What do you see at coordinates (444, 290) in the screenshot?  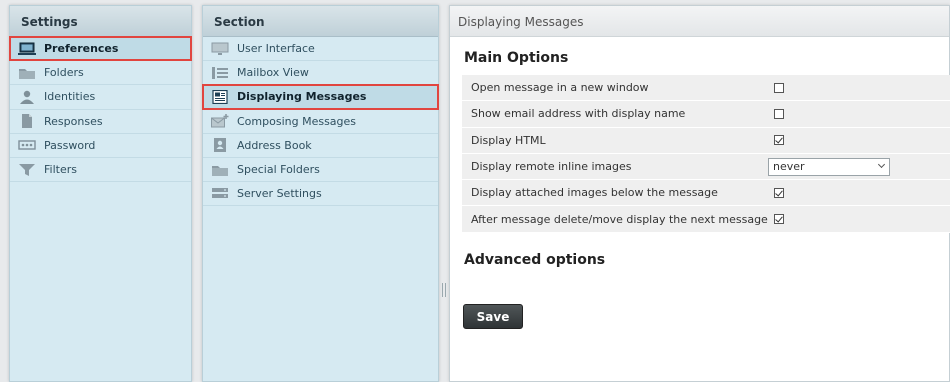 I see `panel-splitter-handle` at bounding box center [444, 290].